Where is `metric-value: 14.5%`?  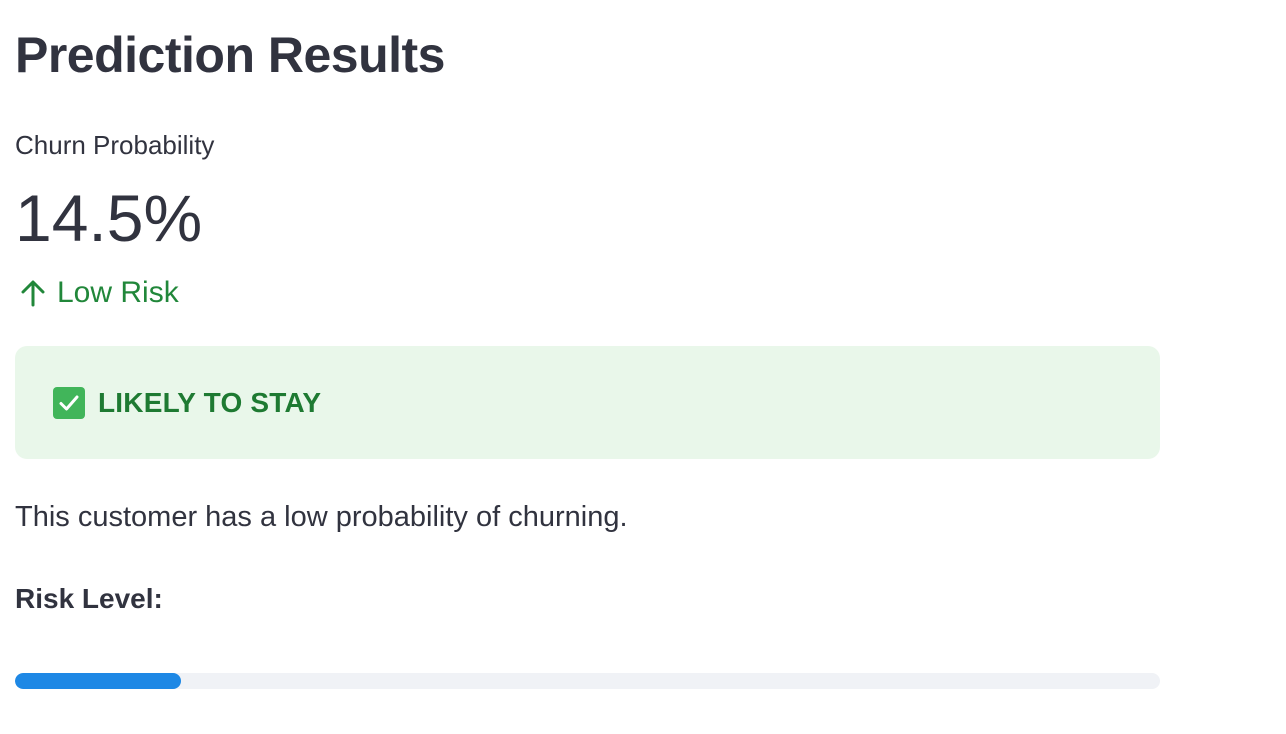
metric-value: 14.5% is located at coordinates (109, 218).